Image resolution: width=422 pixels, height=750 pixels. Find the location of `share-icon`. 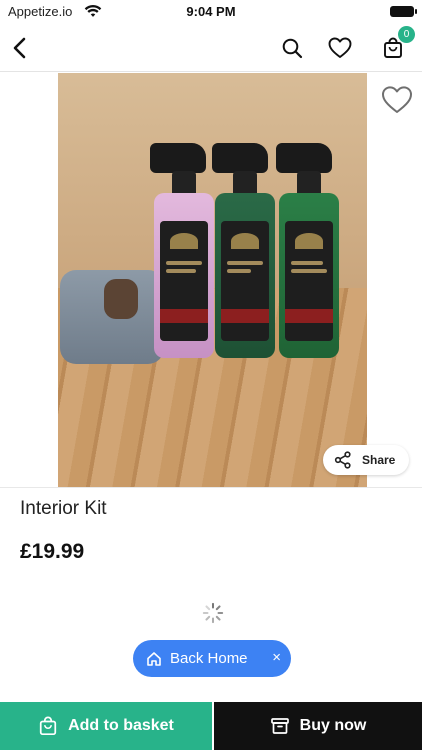

share-icon is located at coordinates (342, 460).